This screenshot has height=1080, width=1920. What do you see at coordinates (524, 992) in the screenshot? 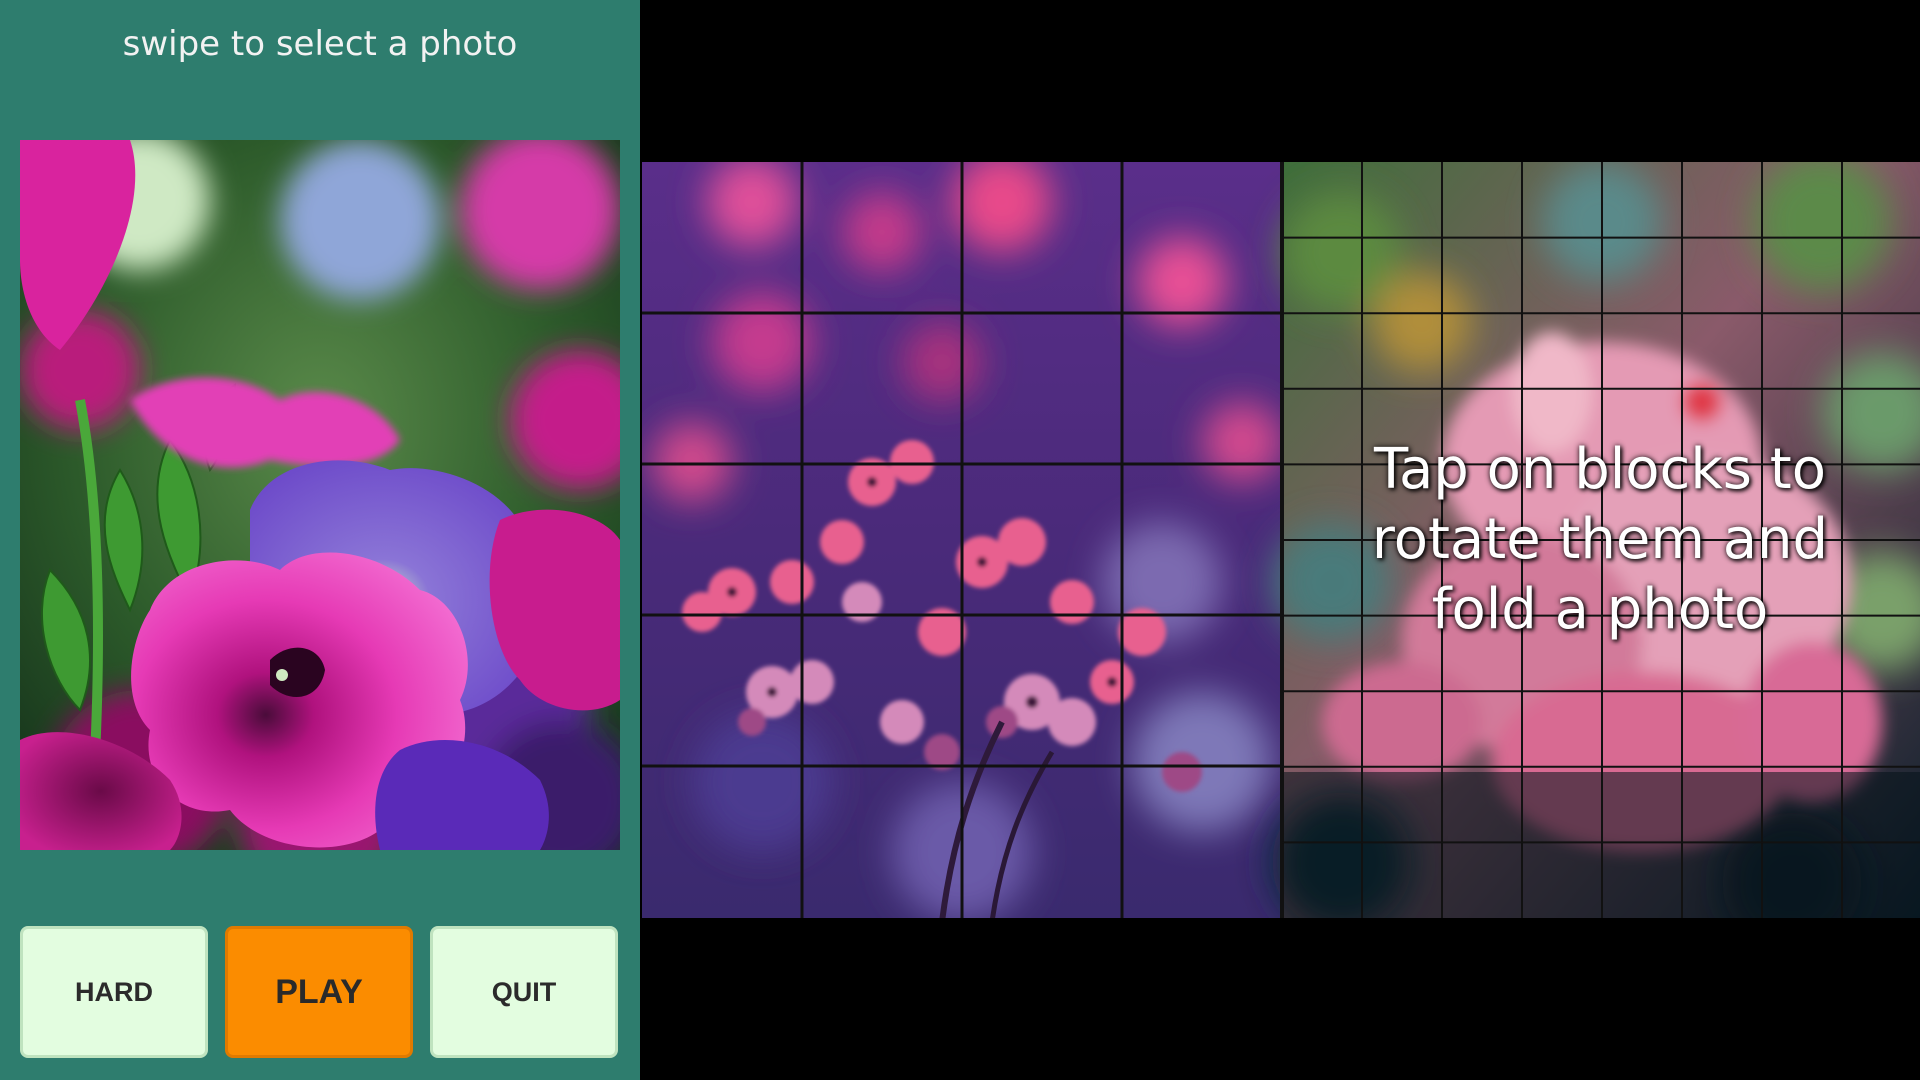
I see `quit-button: QUIT` at bounding box center [524, 992].